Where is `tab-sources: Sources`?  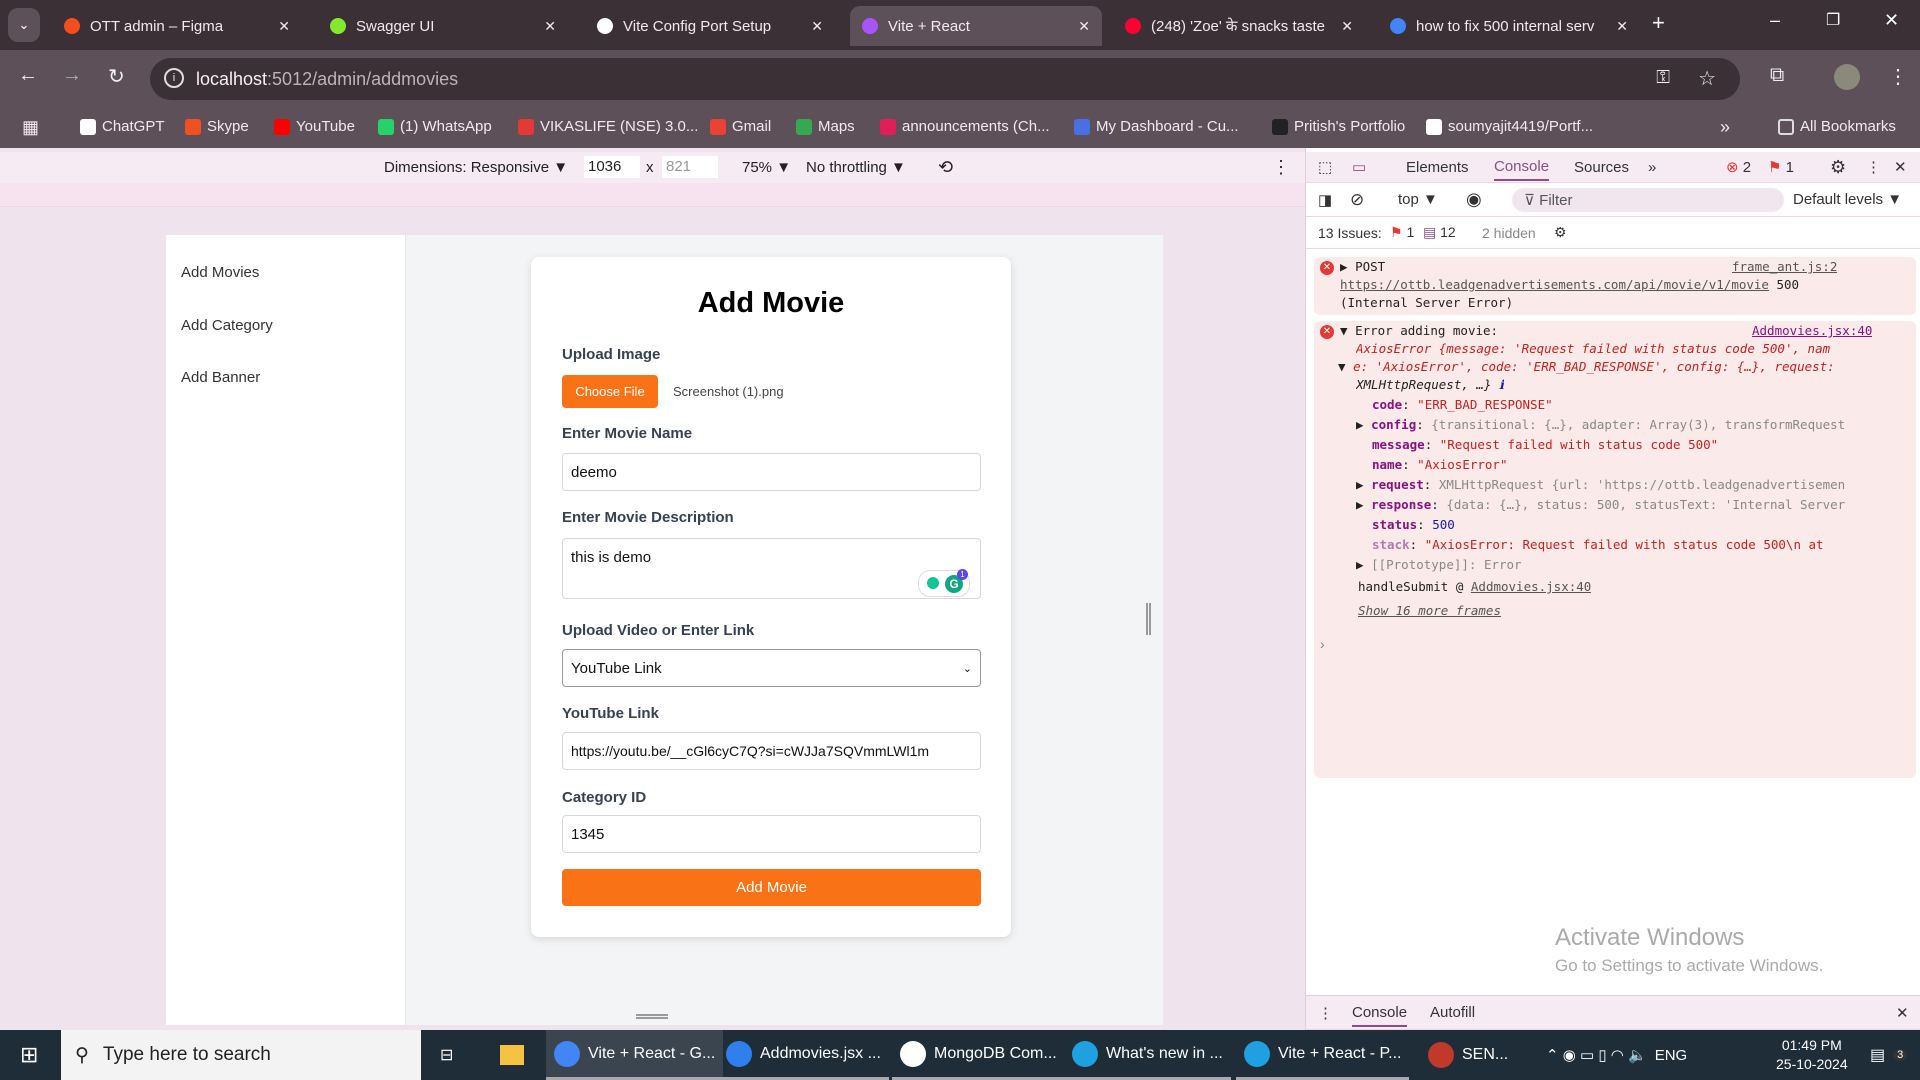
tab-sources: Sources is located at coordinates (1601, 167).